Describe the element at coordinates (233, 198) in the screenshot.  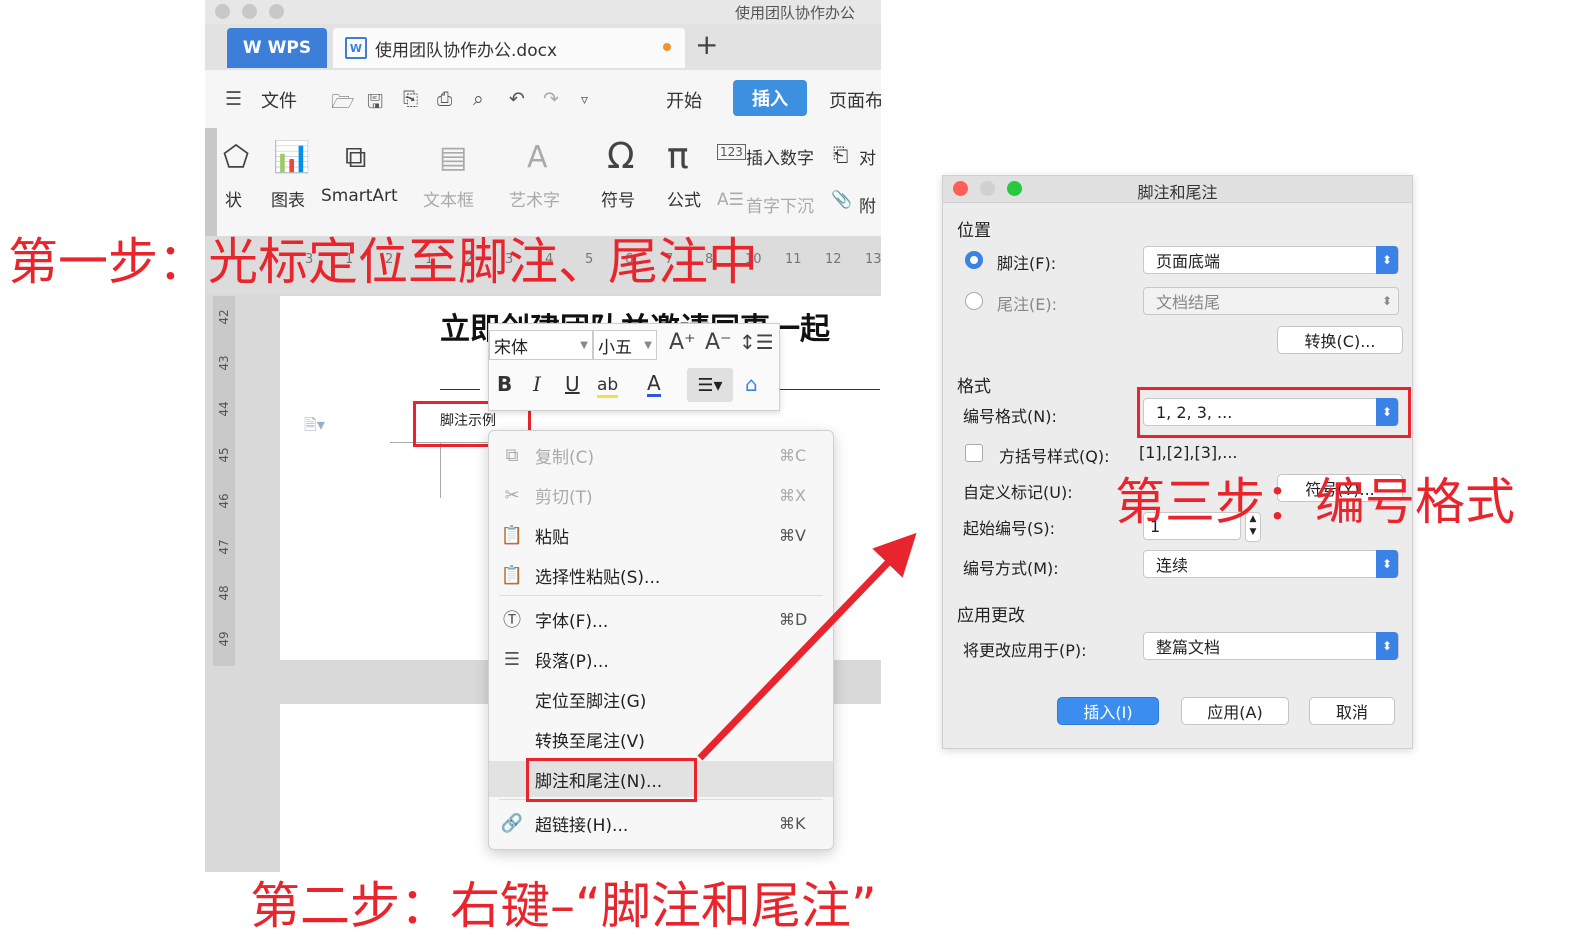
I see `ribbon-shape-label: 状` at that location.